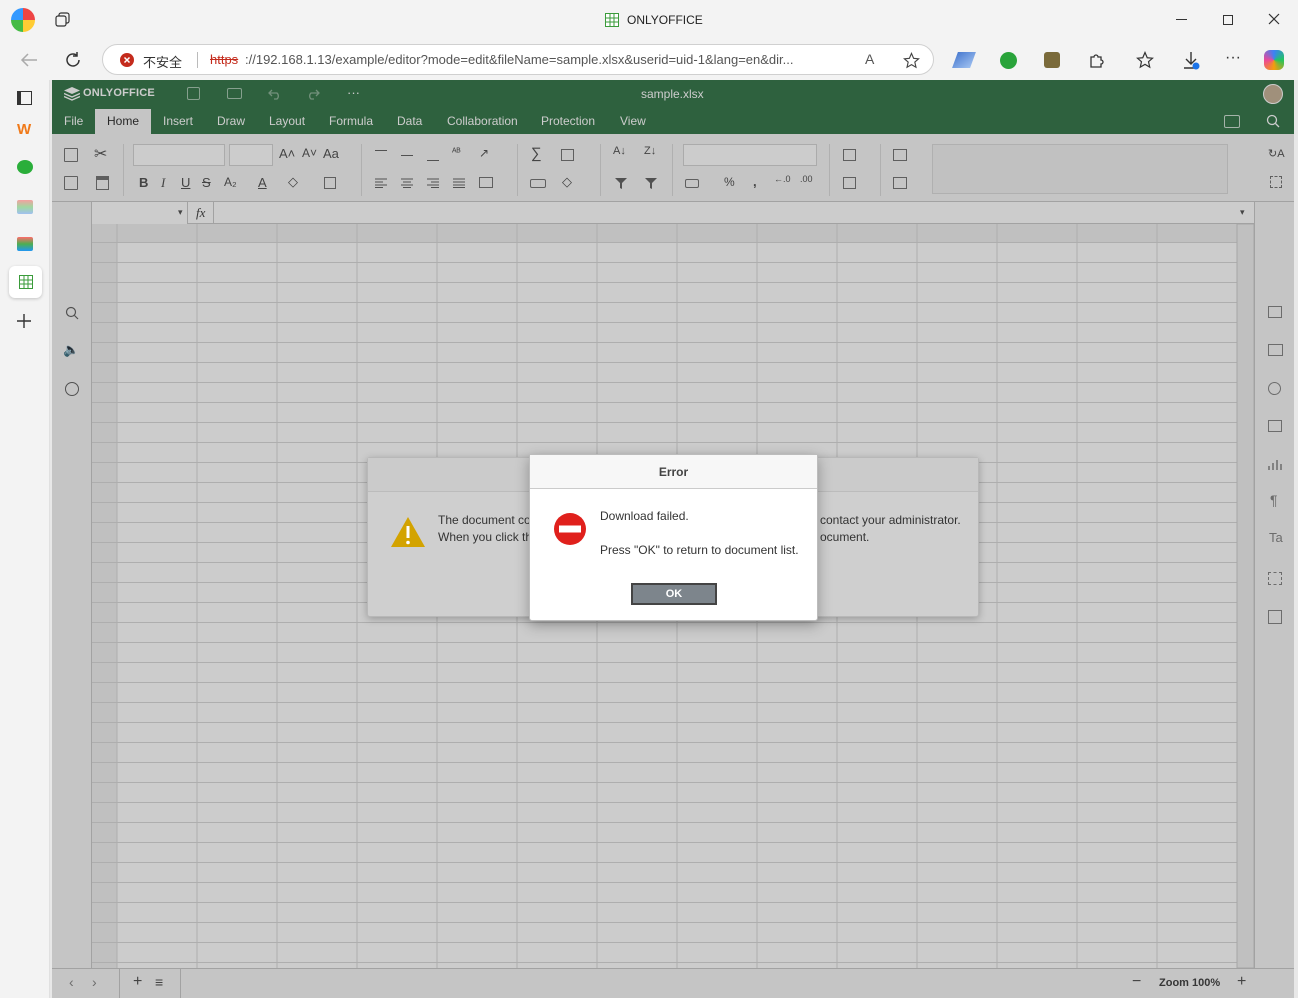 This screenshot has width=1298, height=998. Describe the element at coordinates (570, 529) in the screenshot. I see `error-stop-icon` at that location.